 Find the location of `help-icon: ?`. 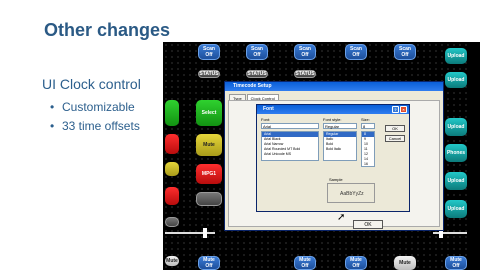

help-icon: ? is located at coordinates (395, 109).